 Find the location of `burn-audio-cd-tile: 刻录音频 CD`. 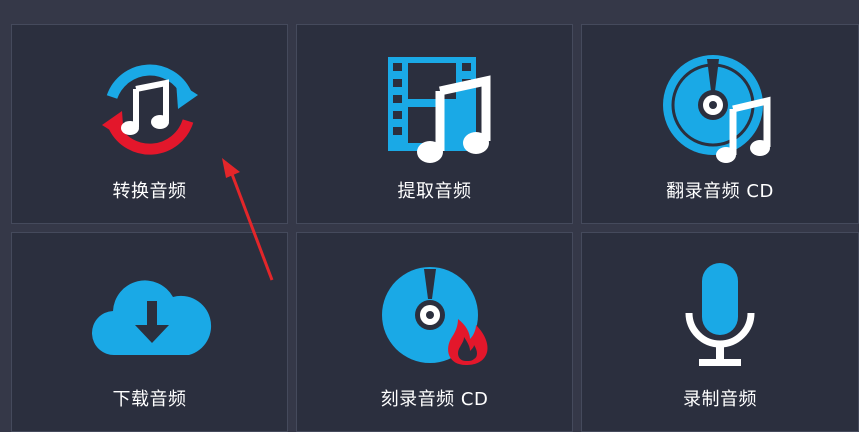

burn-audio-cd-tile: 刻录音频 CD is located at coordinates (434, 332).